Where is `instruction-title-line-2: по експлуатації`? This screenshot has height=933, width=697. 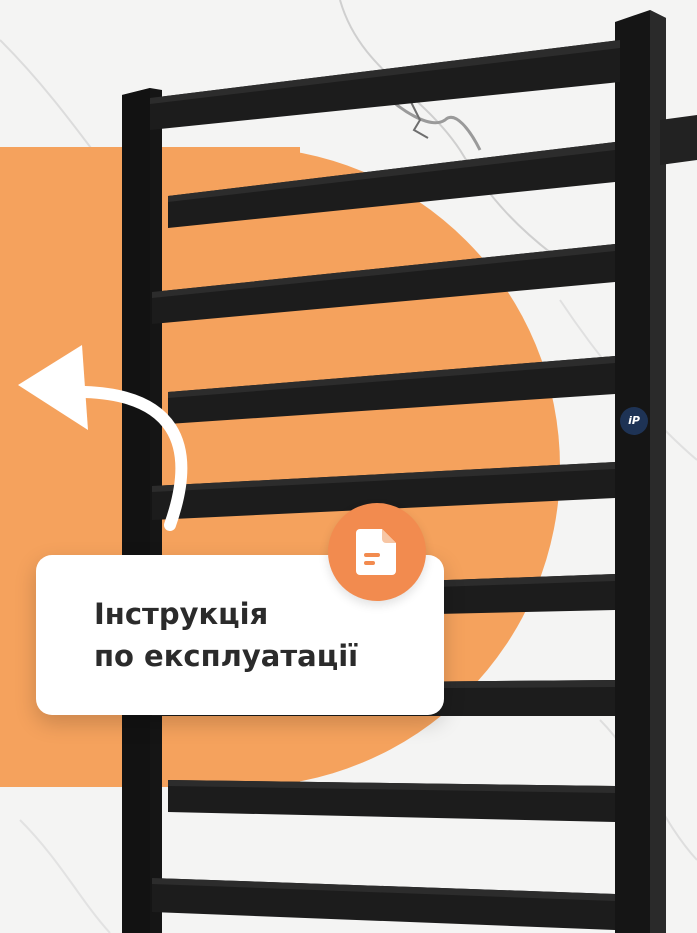 instruction-title-line-2: по експлуатації is located at coordinates (226, 656).